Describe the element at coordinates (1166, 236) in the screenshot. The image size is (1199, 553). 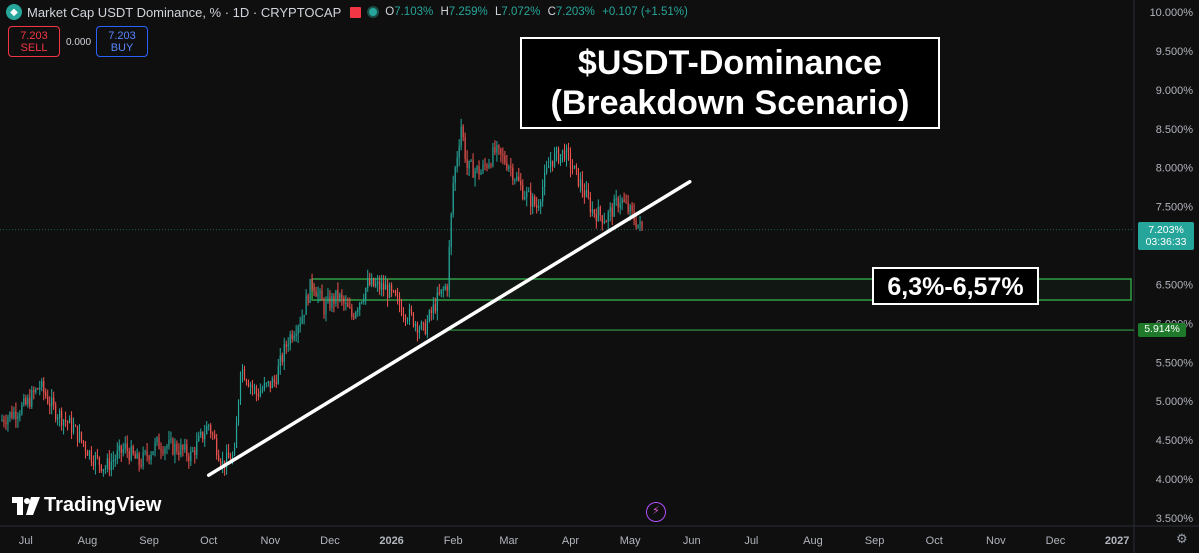
I see `current-price-tag: 7.203% 03:36:33` at that location.